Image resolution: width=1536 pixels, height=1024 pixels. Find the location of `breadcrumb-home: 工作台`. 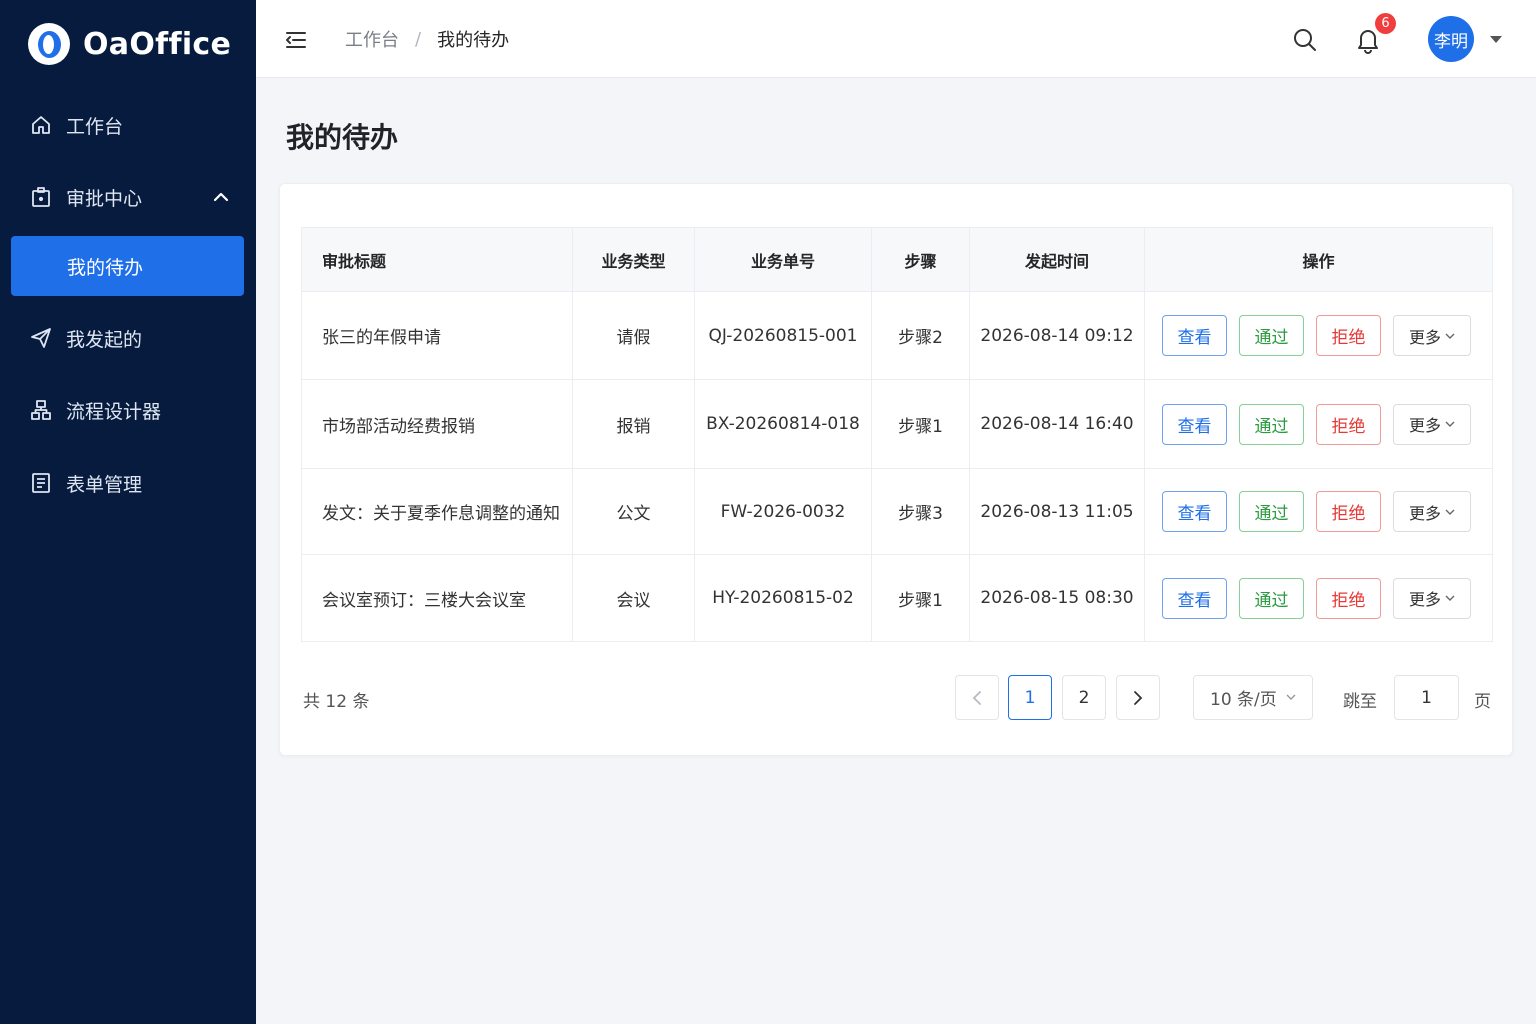

breadcrumb-home: 工作台 is located at coordinates (372, 39).